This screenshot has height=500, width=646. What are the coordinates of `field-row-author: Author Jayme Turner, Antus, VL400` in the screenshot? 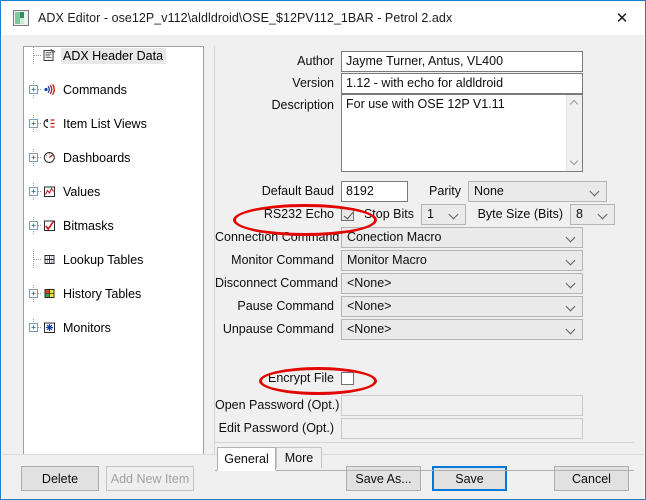 It's located at (424, 61).